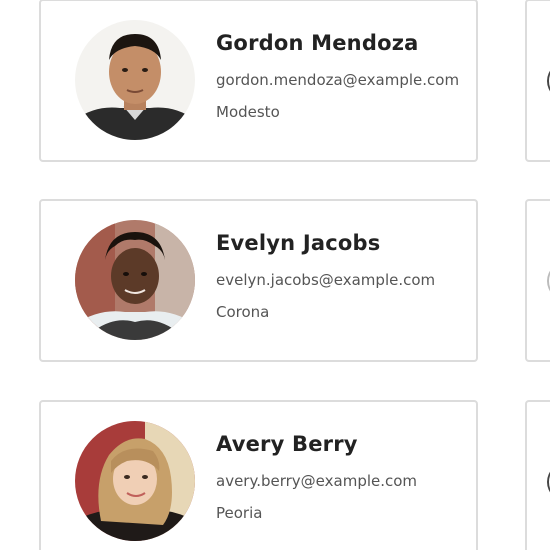  Describe the element at coordinates (248, 112) in the screenshot. I see `contact-city: Modesto` at that location.